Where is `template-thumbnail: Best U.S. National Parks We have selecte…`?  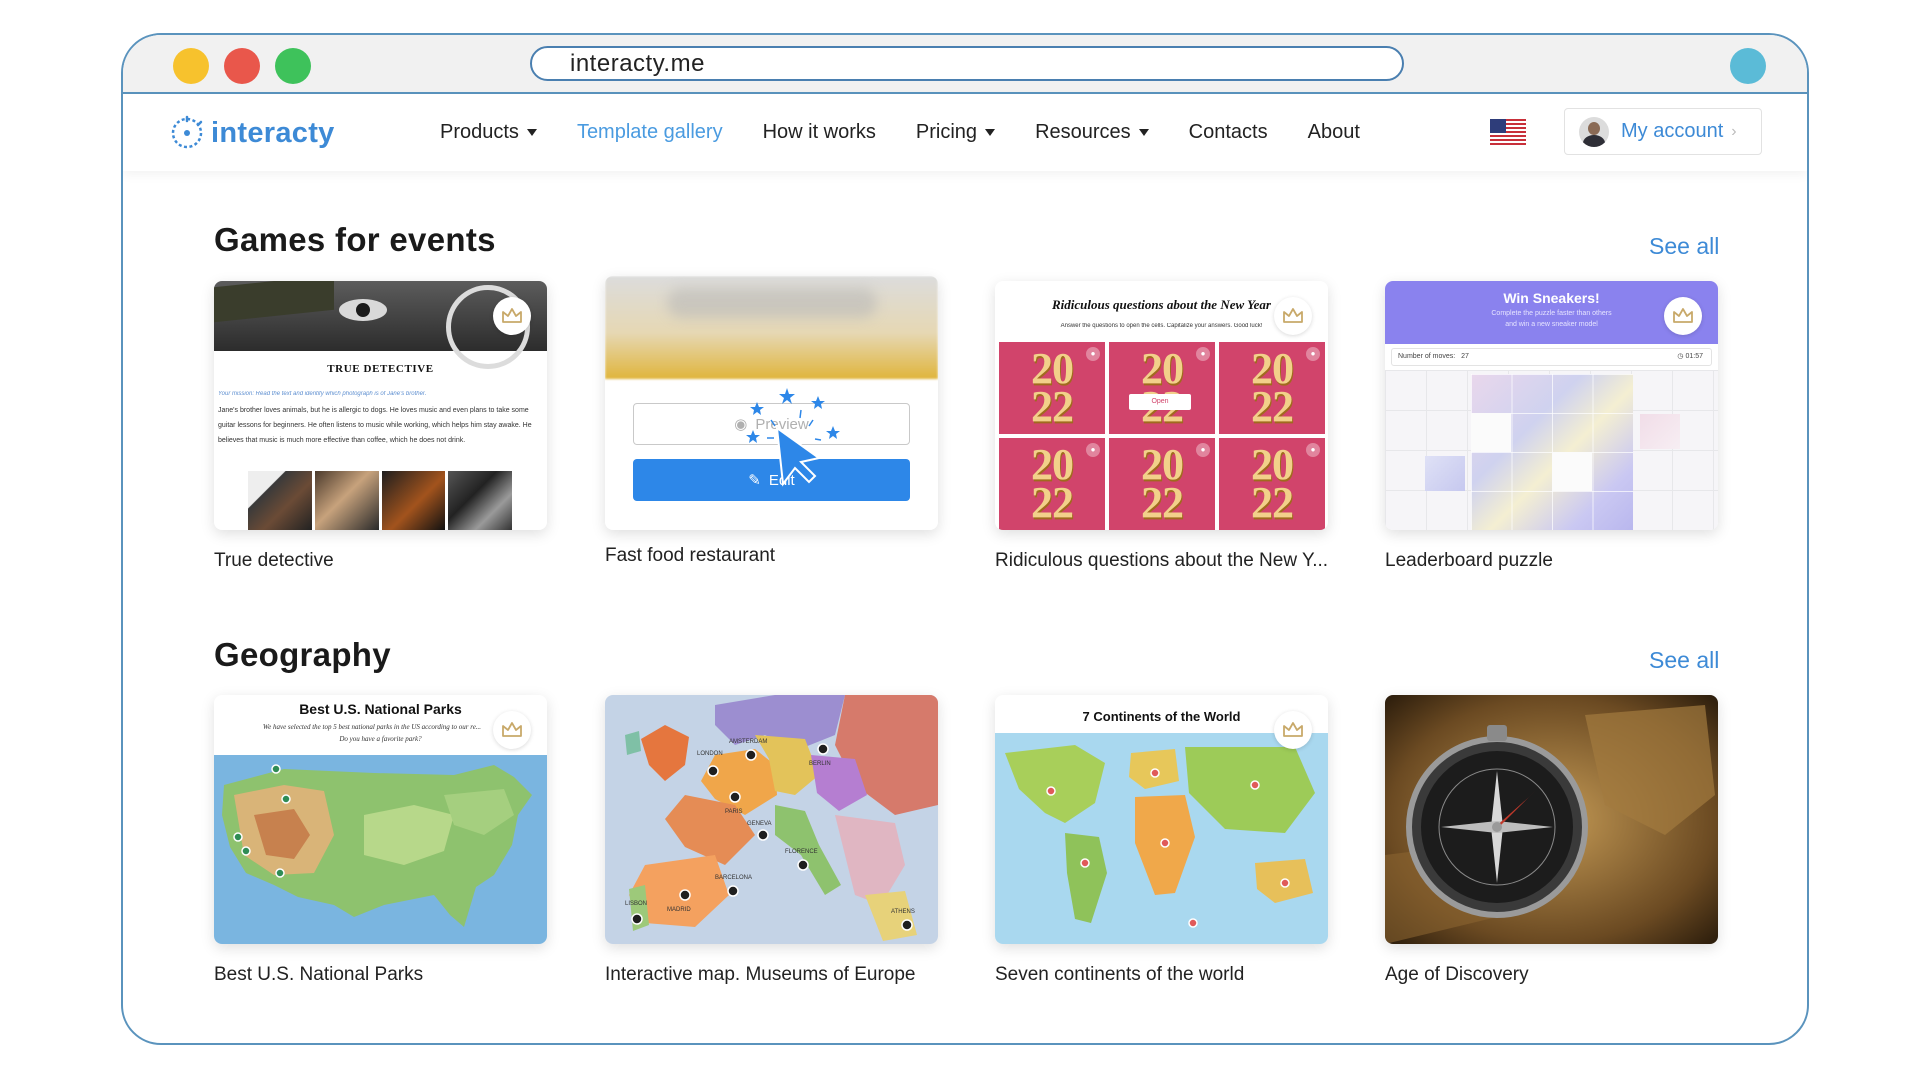
template-thumbnail: Best U.S. National Parks We have selecte… is located at coordinates (380, 819).